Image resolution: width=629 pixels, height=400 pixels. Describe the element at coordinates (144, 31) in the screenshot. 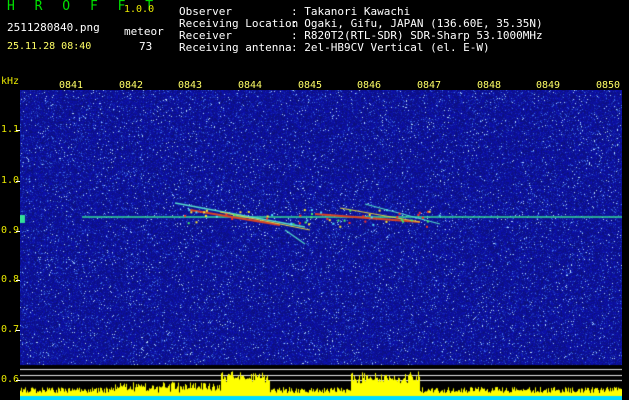

I see `event-category: meteor` at that location.